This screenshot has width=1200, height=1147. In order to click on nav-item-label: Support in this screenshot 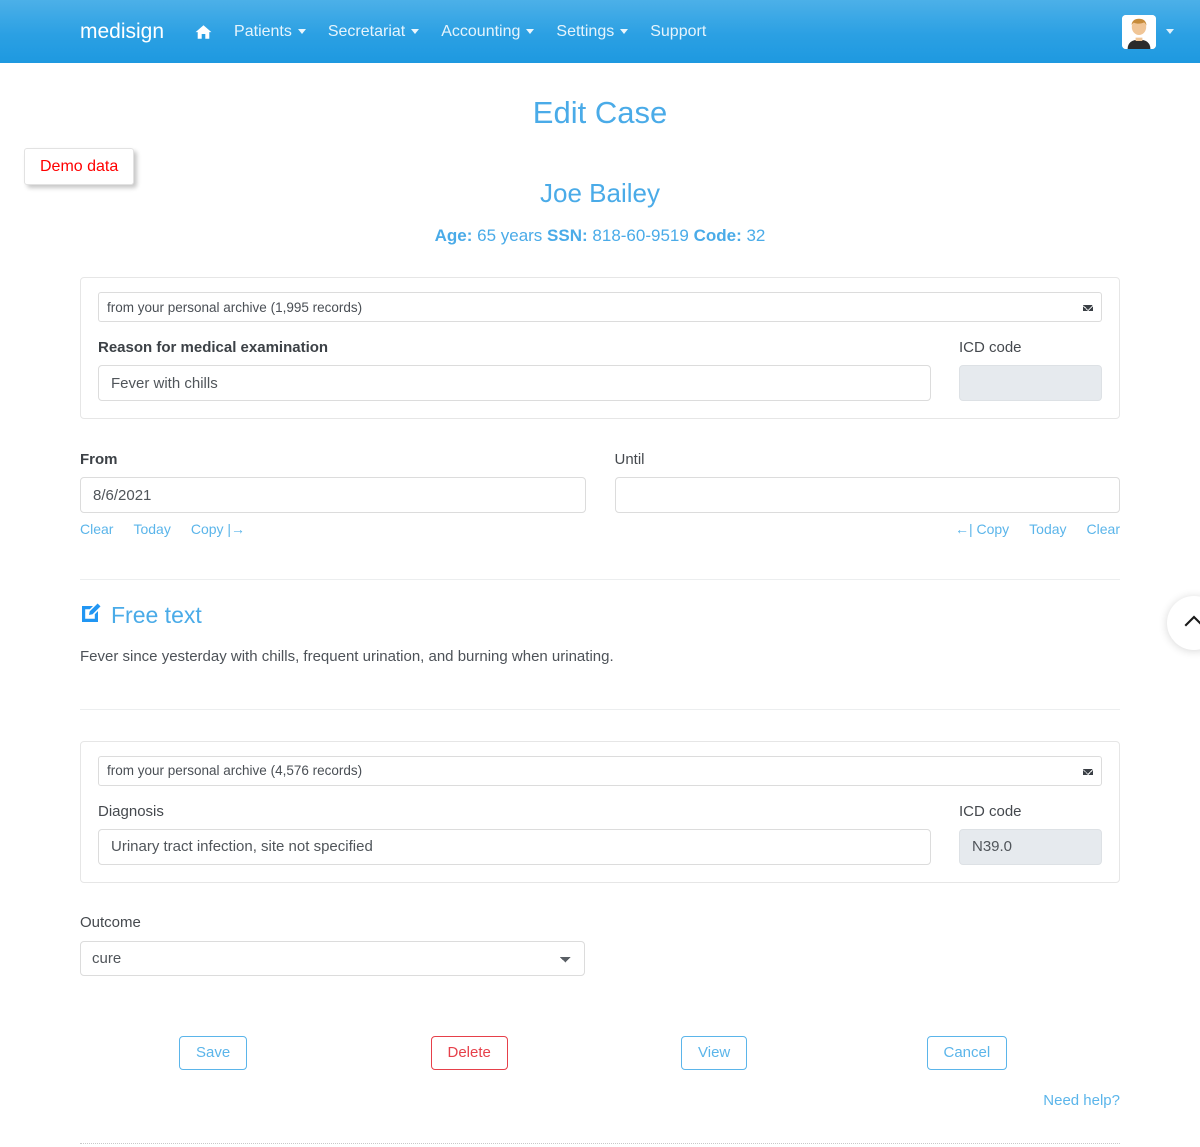, I will do `click(678, 31)`.